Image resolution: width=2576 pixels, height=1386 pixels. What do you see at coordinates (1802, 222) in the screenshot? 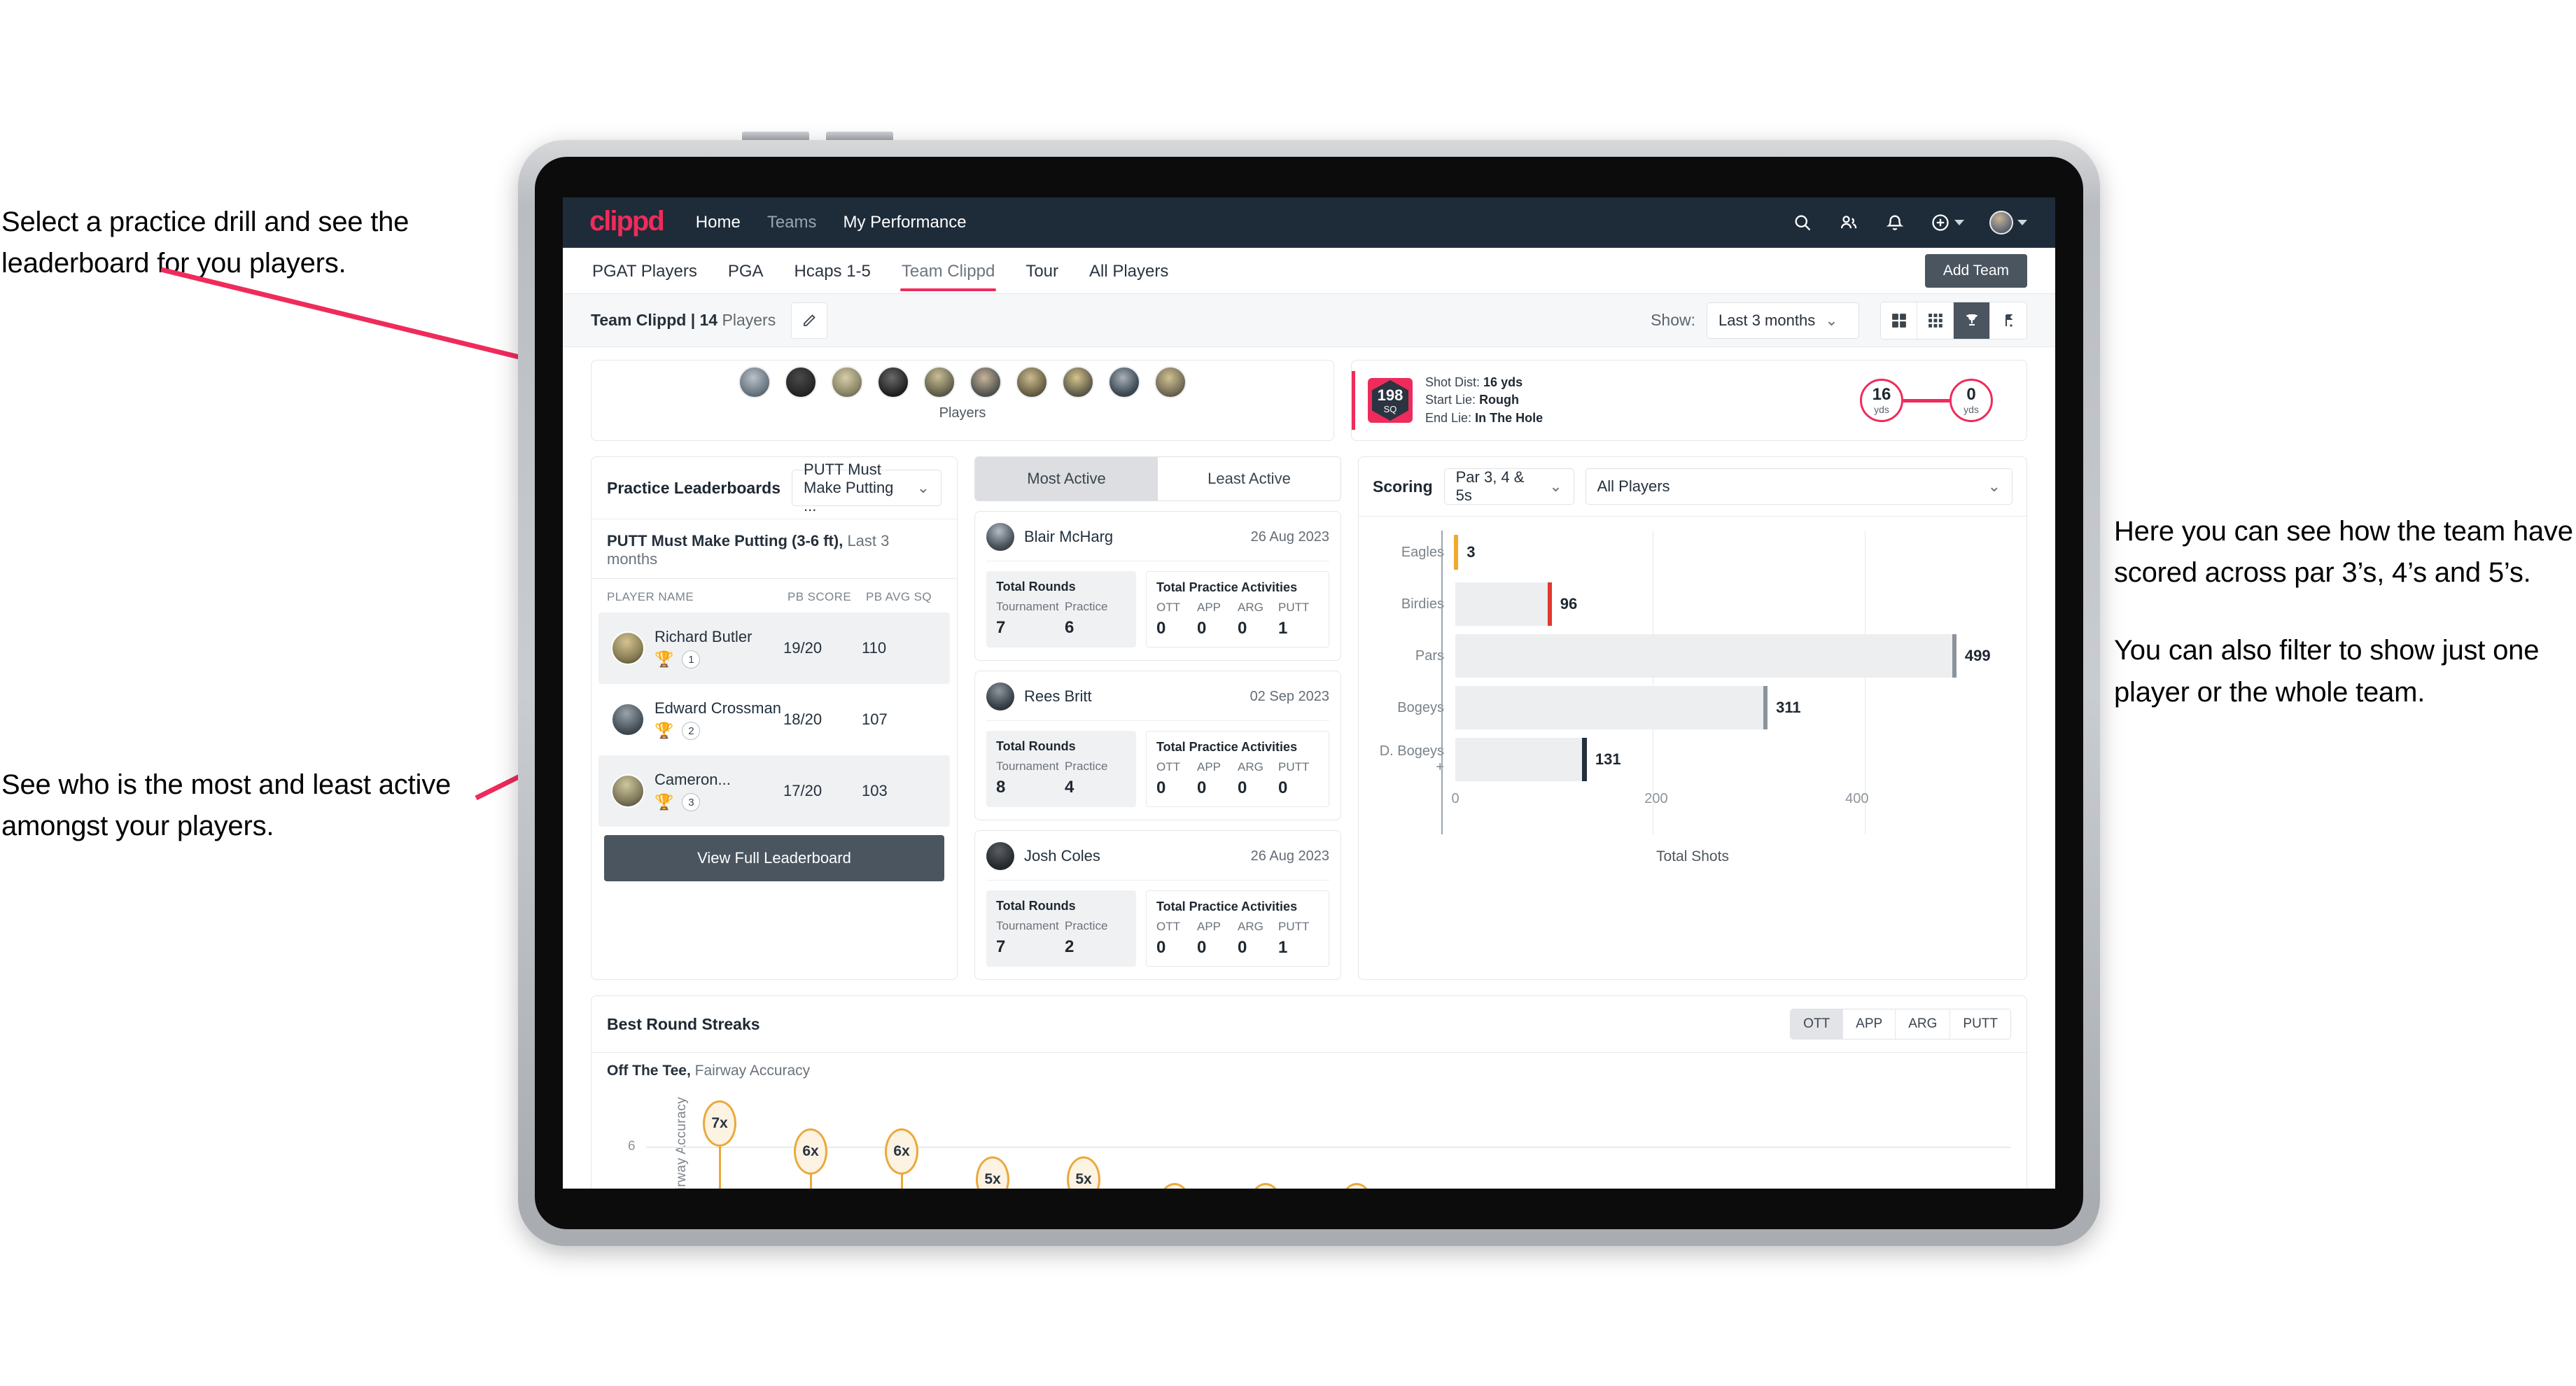
I see `search-icon` at bounding box center [1802, 222].